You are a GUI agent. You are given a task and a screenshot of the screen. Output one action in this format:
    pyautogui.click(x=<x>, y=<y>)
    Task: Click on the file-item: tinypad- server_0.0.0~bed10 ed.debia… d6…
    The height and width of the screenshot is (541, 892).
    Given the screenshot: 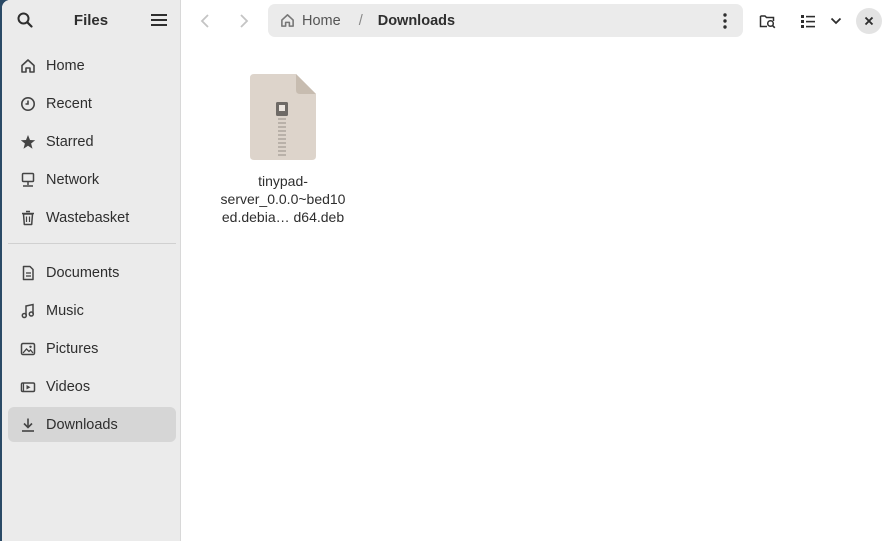 What is the action you would take?
    pyautogui.click(x=283, y=149)
    